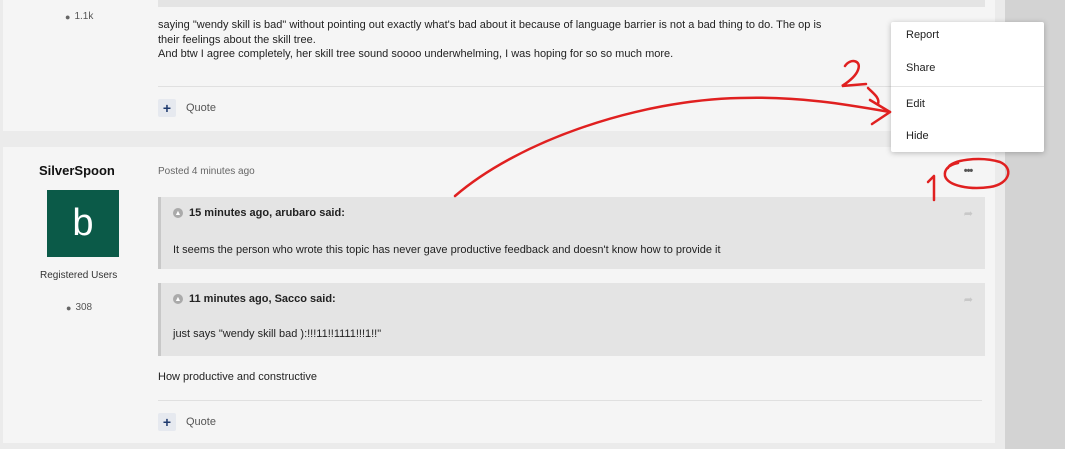 This screenshot has height=449, width=1065. I want to click on post-timestamp: Posted 4 minutes ago, so click(206, 171).